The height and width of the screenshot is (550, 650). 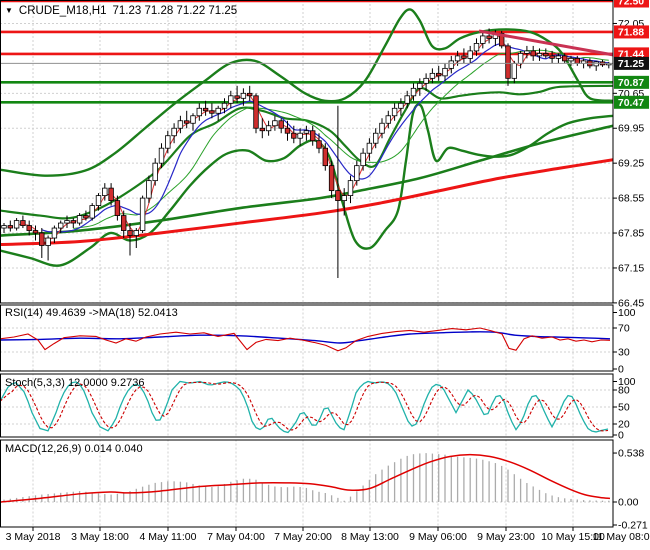 What do you see at coordinates (305, 478) in the screenshot?
I see `macd-signal-line` at bounding box center [305, 478].